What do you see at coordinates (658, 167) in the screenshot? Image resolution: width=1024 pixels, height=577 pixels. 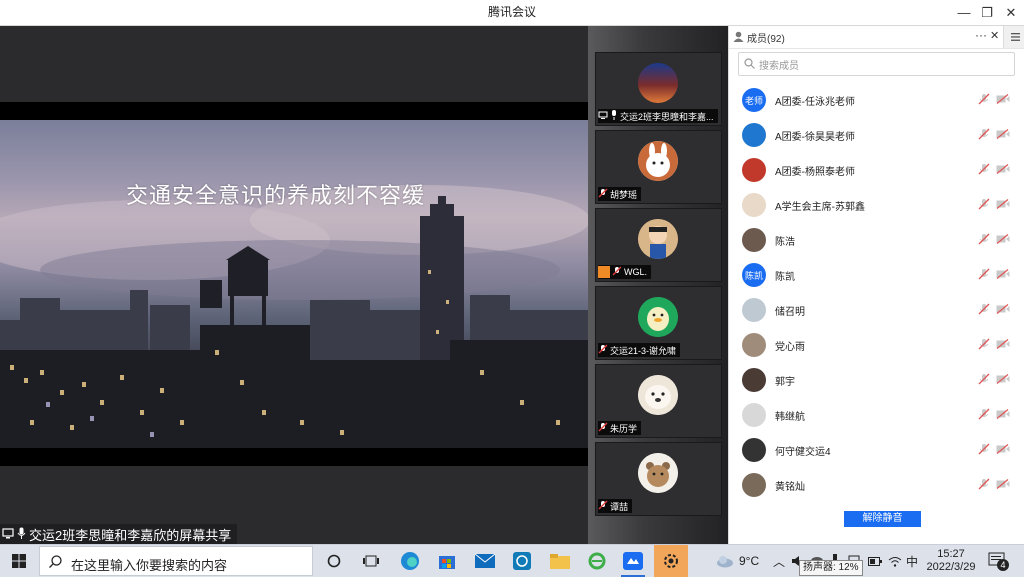 I see `participant-tile: 胡梦瑶` at bounding box center [658, 167].